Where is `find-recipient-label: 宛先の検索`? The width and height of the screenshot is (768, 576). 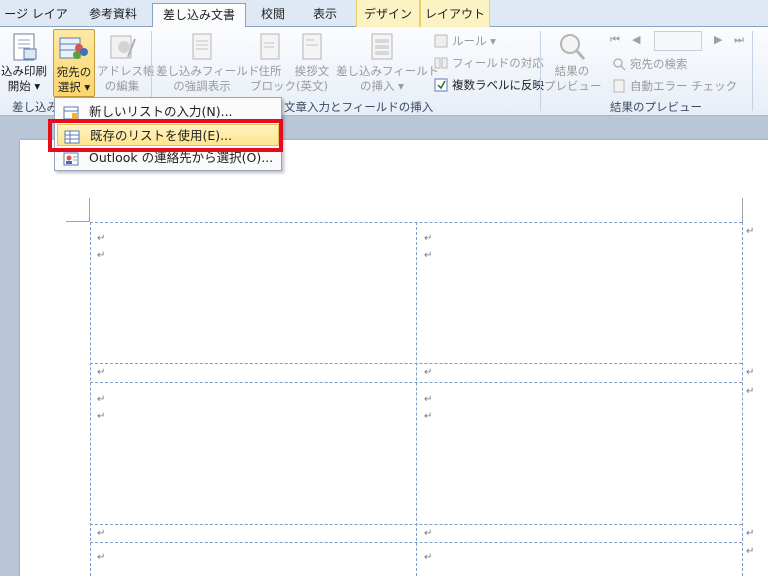 find-recipient-label: 宛先の検索 is located at coordinates (659, 64).